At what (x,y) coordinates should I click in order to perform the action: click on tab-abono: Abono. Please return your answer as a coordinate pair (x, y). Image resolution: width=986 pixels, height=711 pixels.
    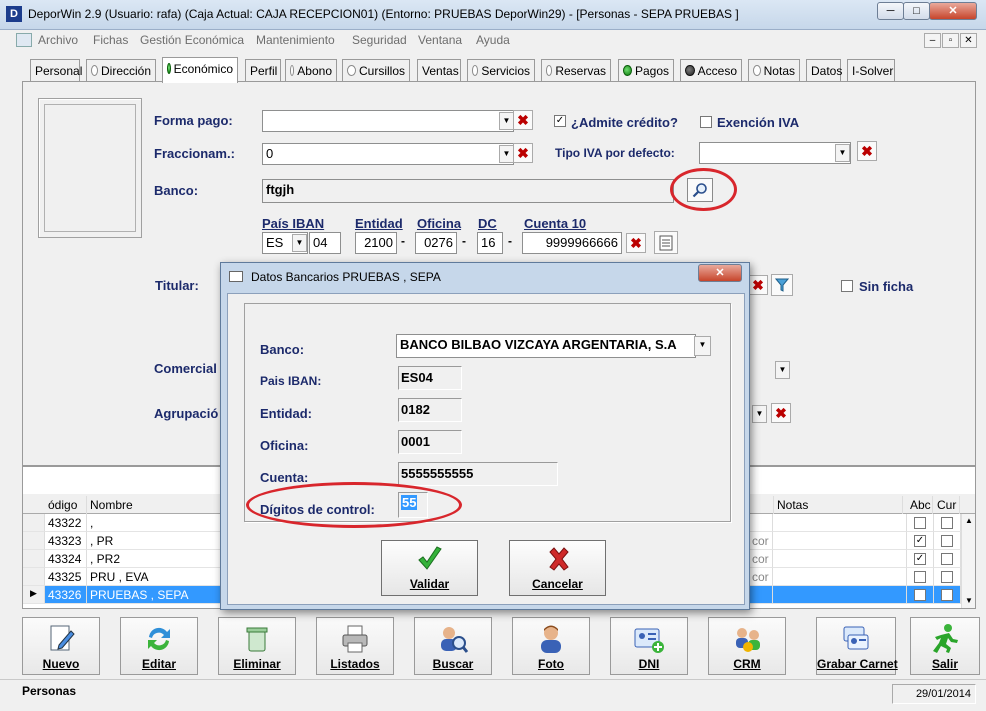
    Looking at the image, I should click on (311, 70).